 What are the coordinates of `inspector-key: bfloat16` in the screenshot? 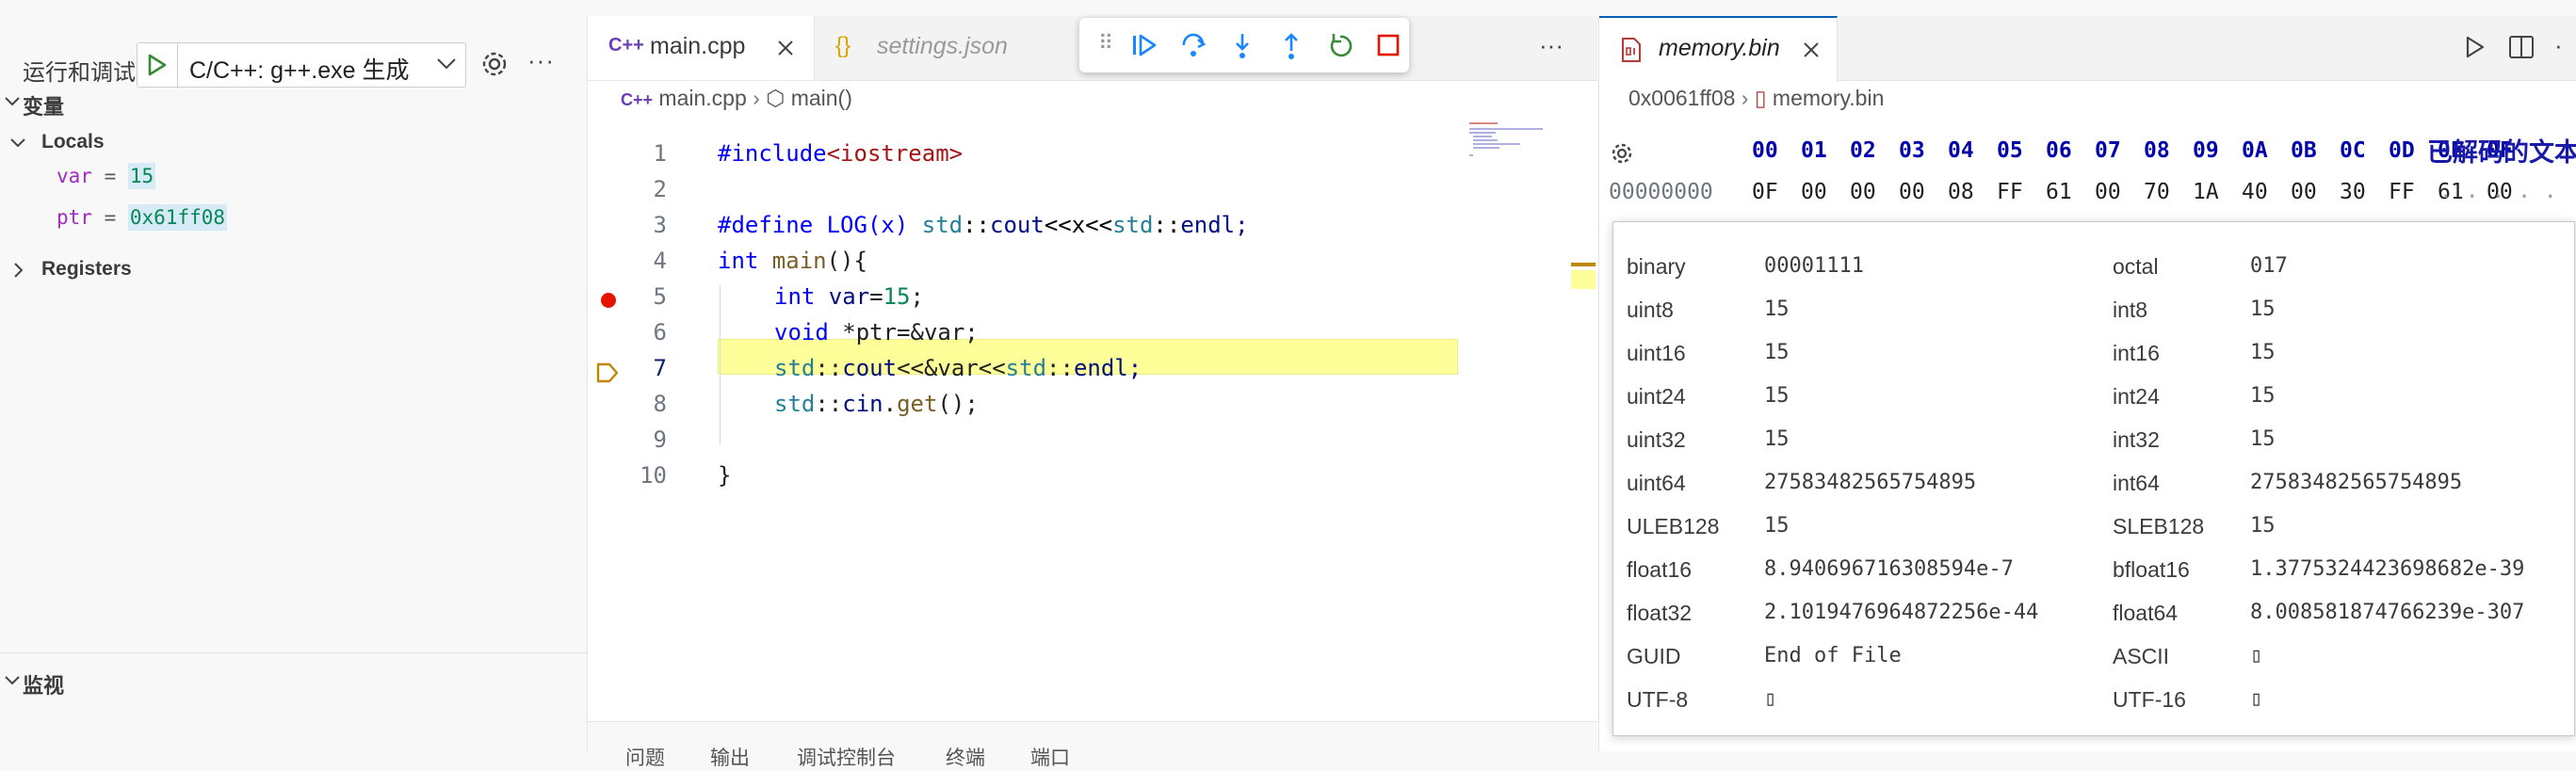 It's located at (2151, 569).